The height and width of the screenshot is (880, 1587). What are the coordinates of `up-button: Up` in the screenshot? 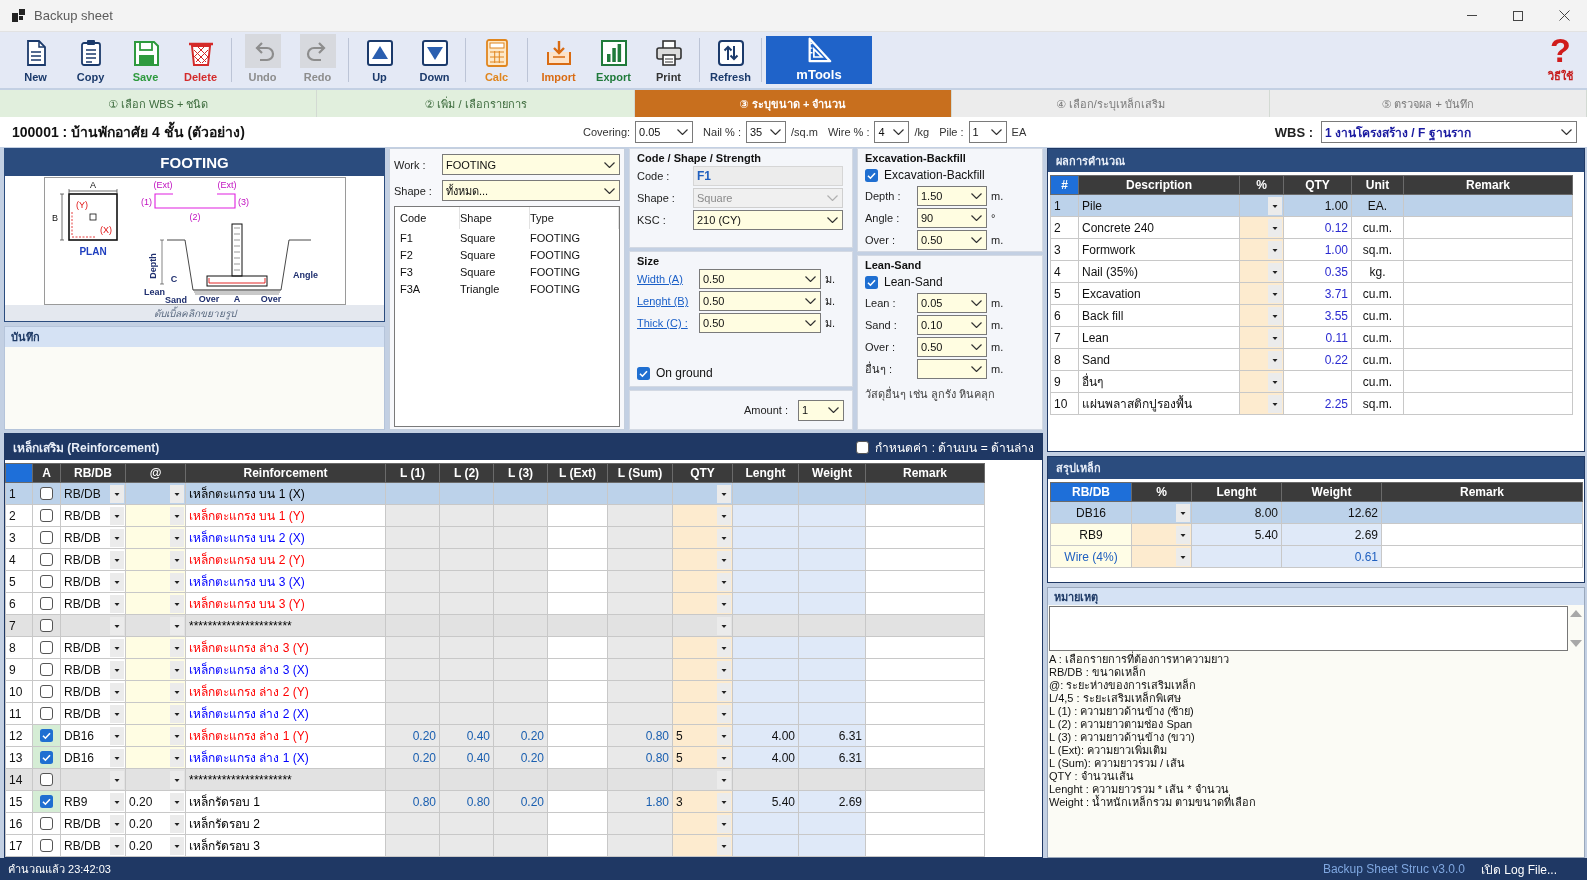 It's located at (379, 60).